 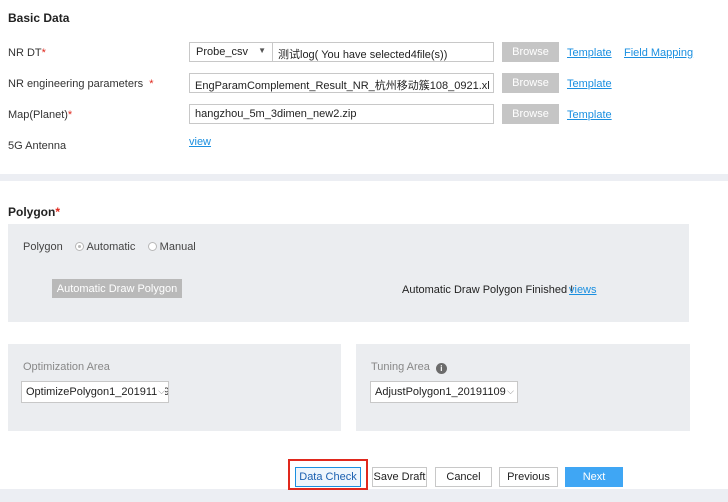 What do you see at coordinates (97, 392) in the screenshot?
I see `optimization-area-value: OptimizePolygon1_20191109` at bounding box center [97, 392].